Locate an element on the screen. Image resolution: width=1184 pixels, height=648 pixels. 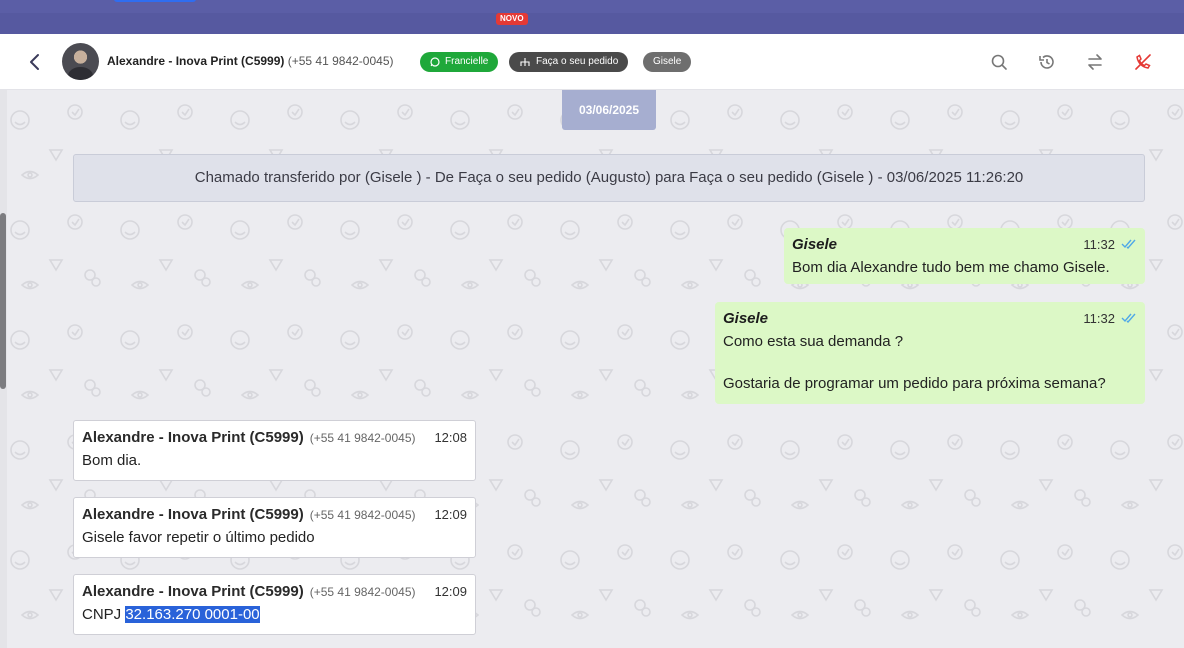
transfer-icon is located at coordinates (1095, 62).